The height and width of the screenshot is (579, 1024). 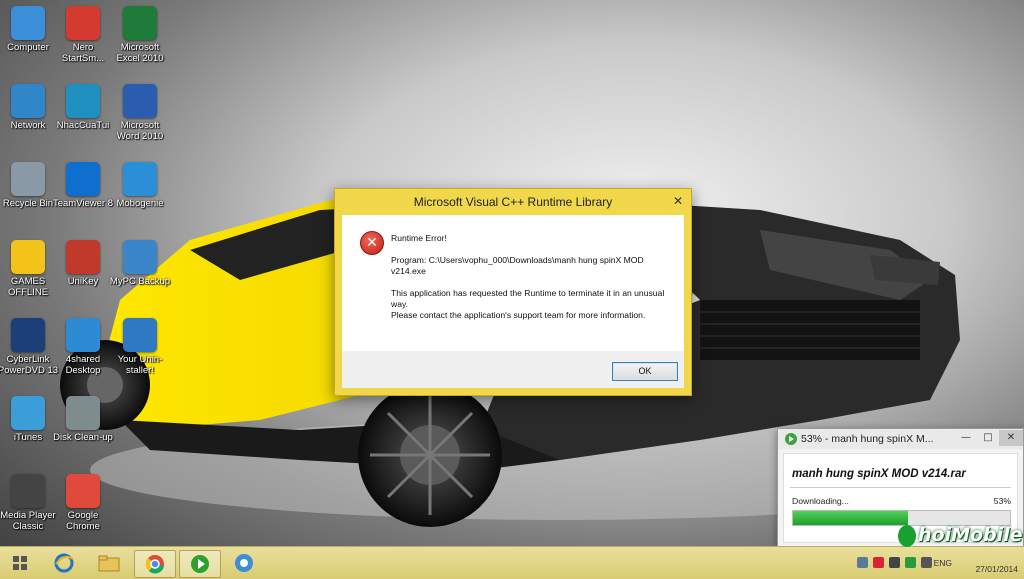 What do you see at coordinates (29, 185) in the screenshot?
I see `desktop-icon: Recycle Bin` at bounding box center [29, 185].